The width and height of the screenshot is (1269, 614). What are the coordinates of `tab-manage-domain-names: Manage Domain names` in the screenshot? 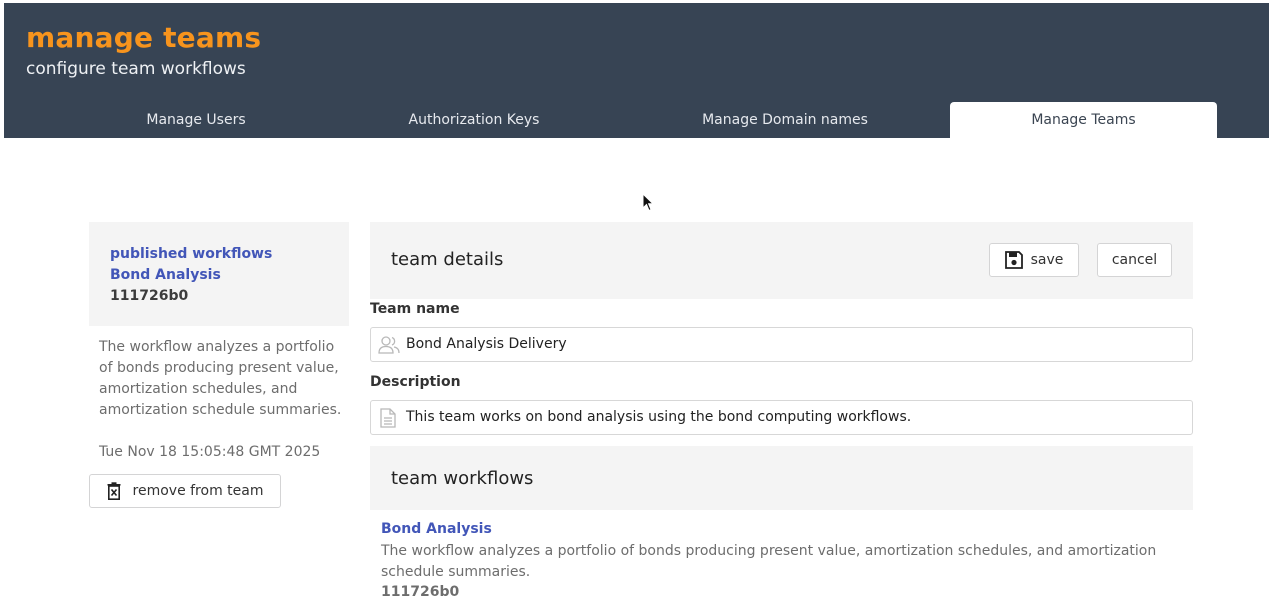 It's located at (785, 120).